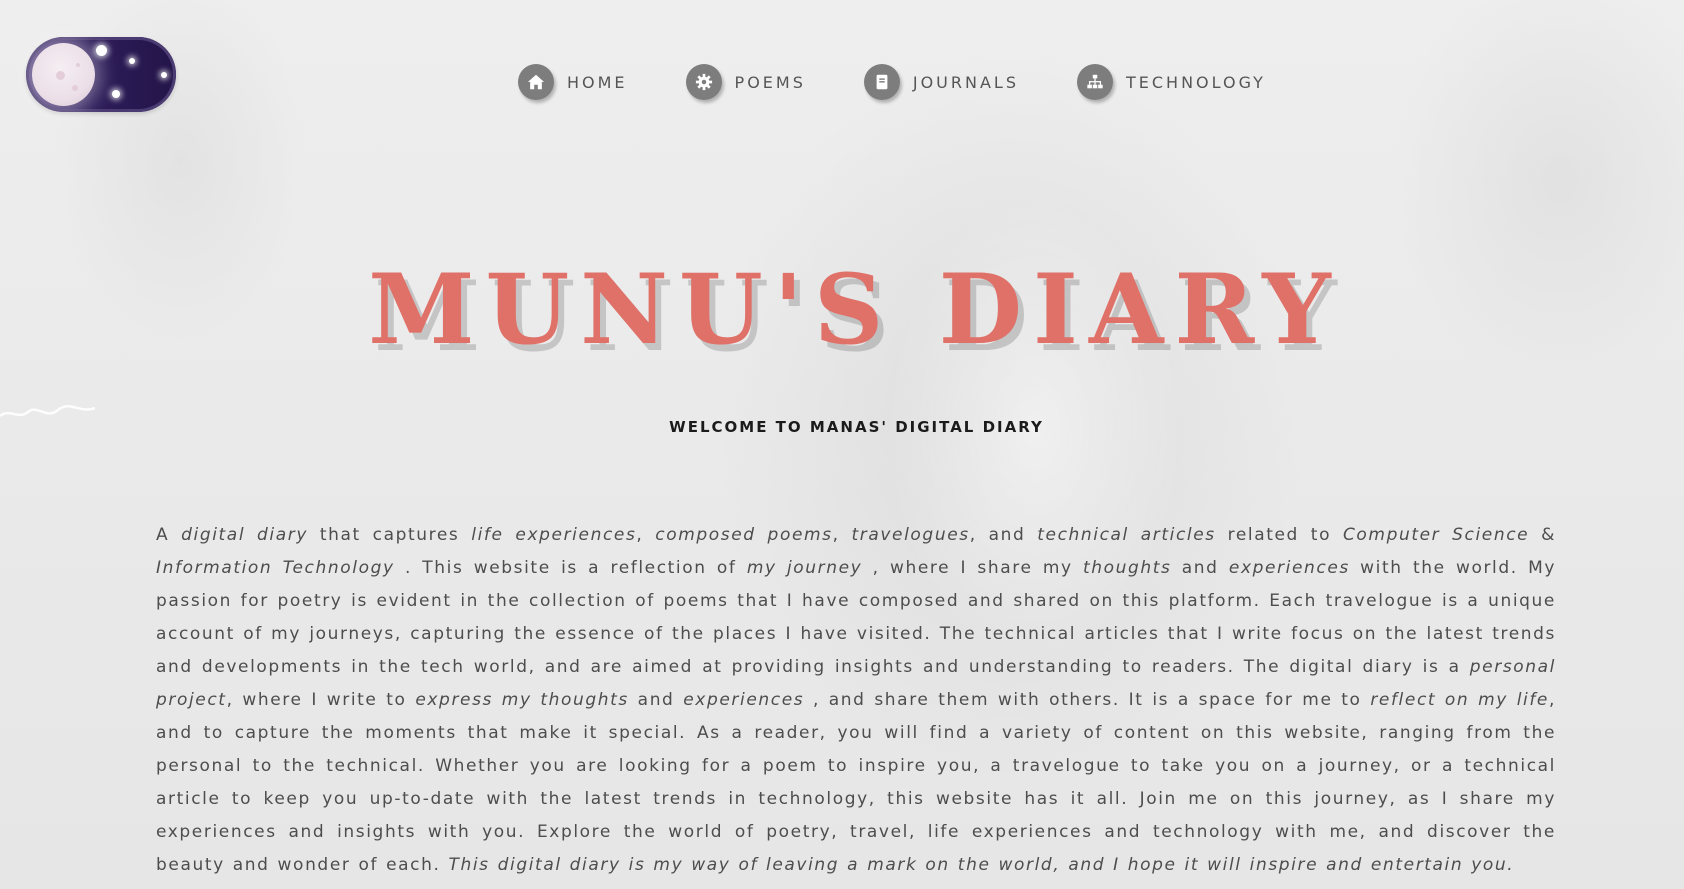 The width and height of the screenshot is (1684, 889). I want to click on intro-text: related to, so click(1279, 535).